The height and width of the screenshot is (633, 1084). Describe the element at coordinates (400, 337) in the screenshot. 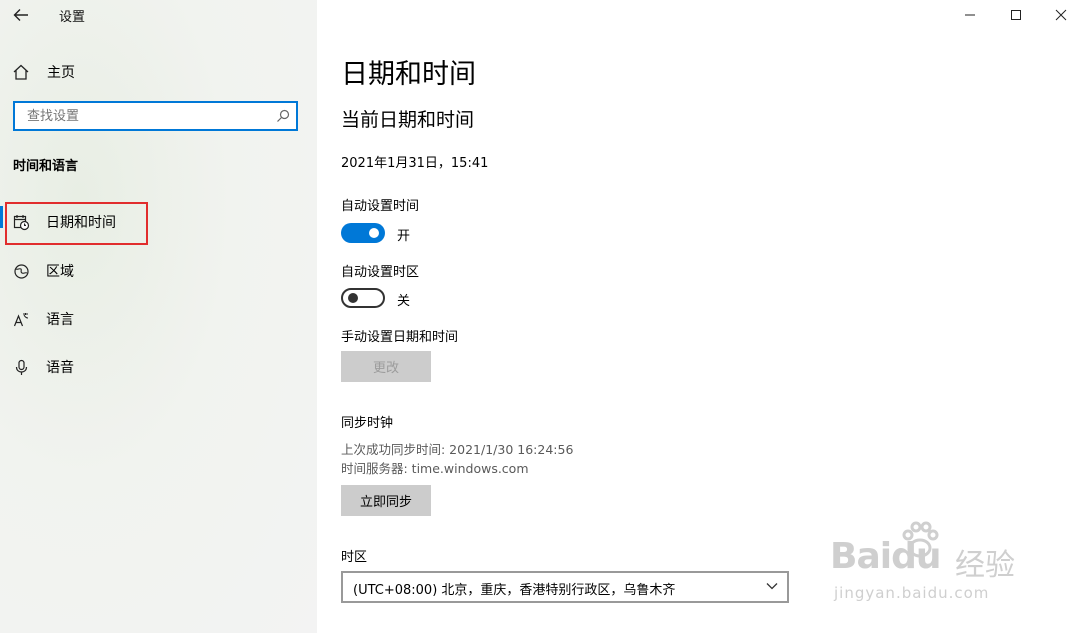

I see `manual-datetime-label: 手动设置日期和时间` at that location.